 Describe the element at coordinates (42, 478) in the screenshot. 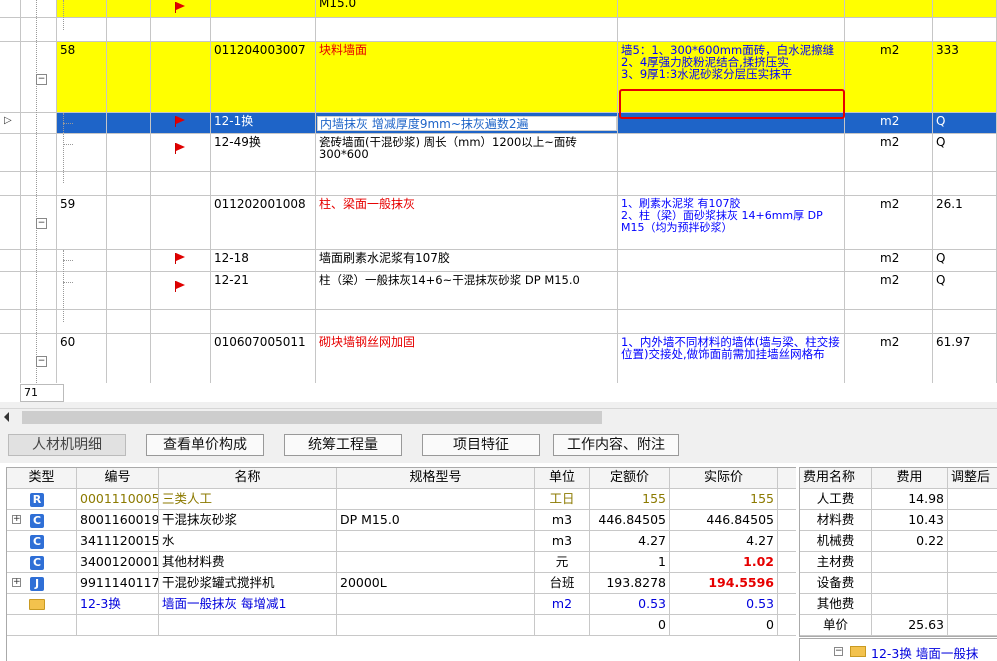

I see `col-header-type: 类型` at that location.